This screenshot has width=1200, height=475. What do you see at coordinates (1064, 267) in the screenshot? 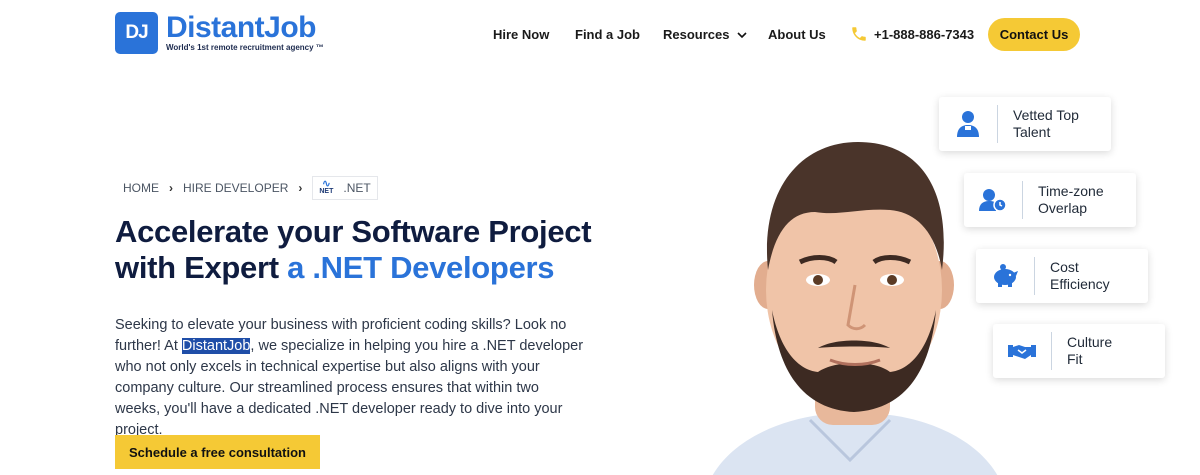
I see `feature-label-line-1: Cost` at bounding box center [1064, 267].